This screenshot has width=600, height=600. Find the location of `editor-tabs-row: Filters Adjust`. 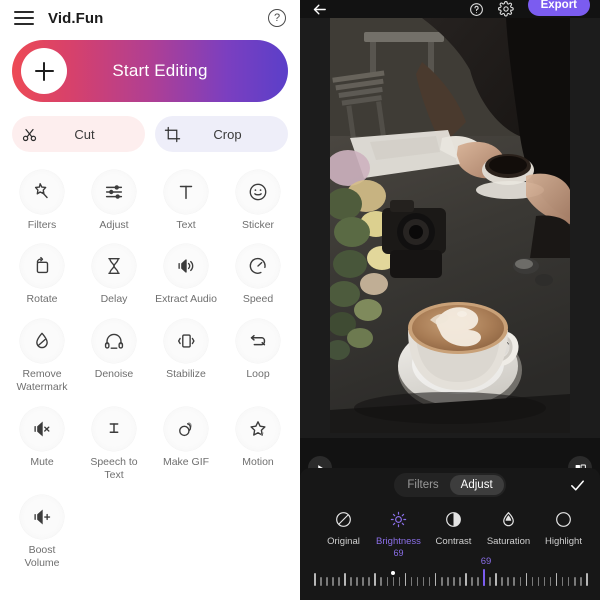

editor-tabs-row: Filters Adjust is located at coordinates (450, 485).